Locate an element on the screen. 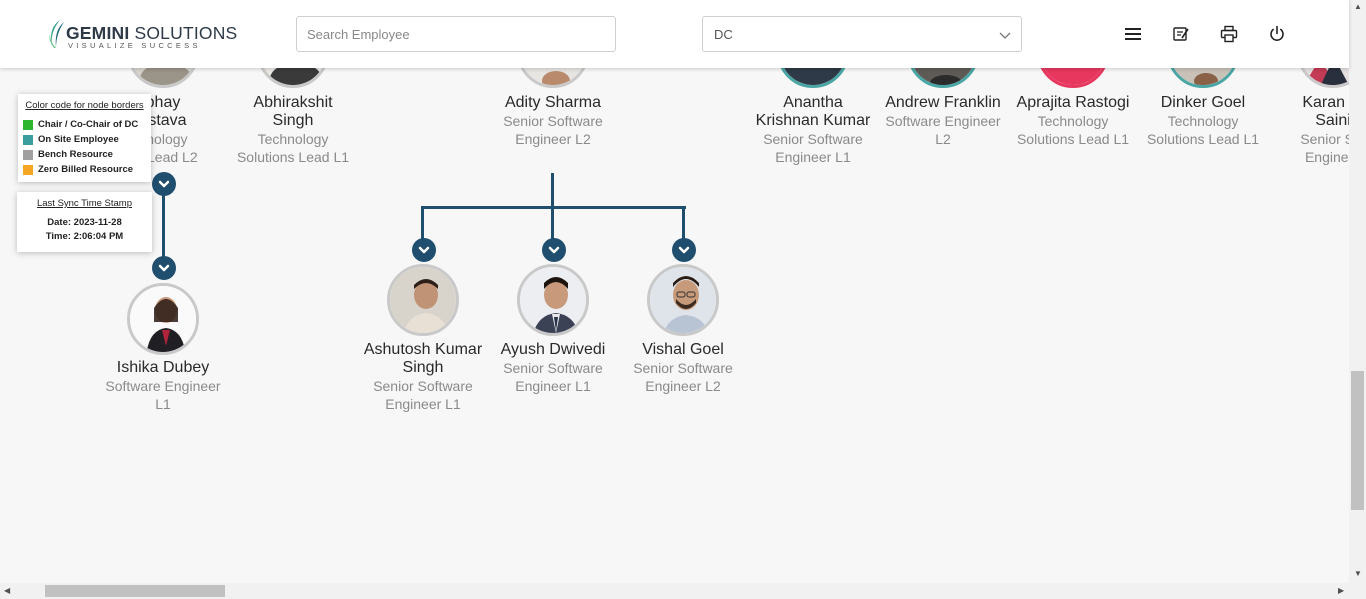  power-icon is located at coordinates (1277, 34).